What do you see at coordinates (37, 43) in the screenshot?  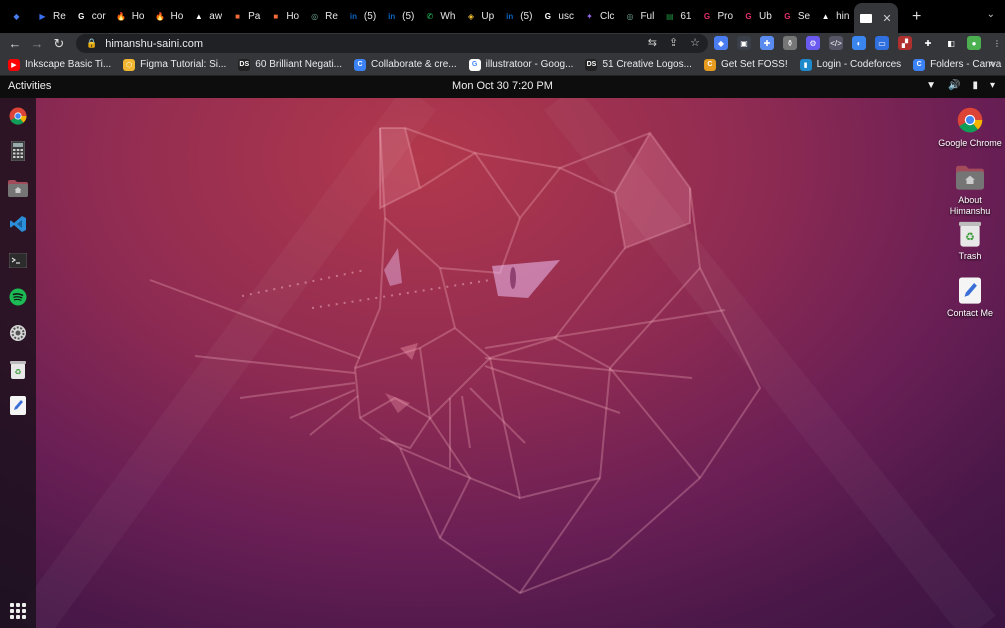 I see `forward-button: →` at bounding box center [37, 43].